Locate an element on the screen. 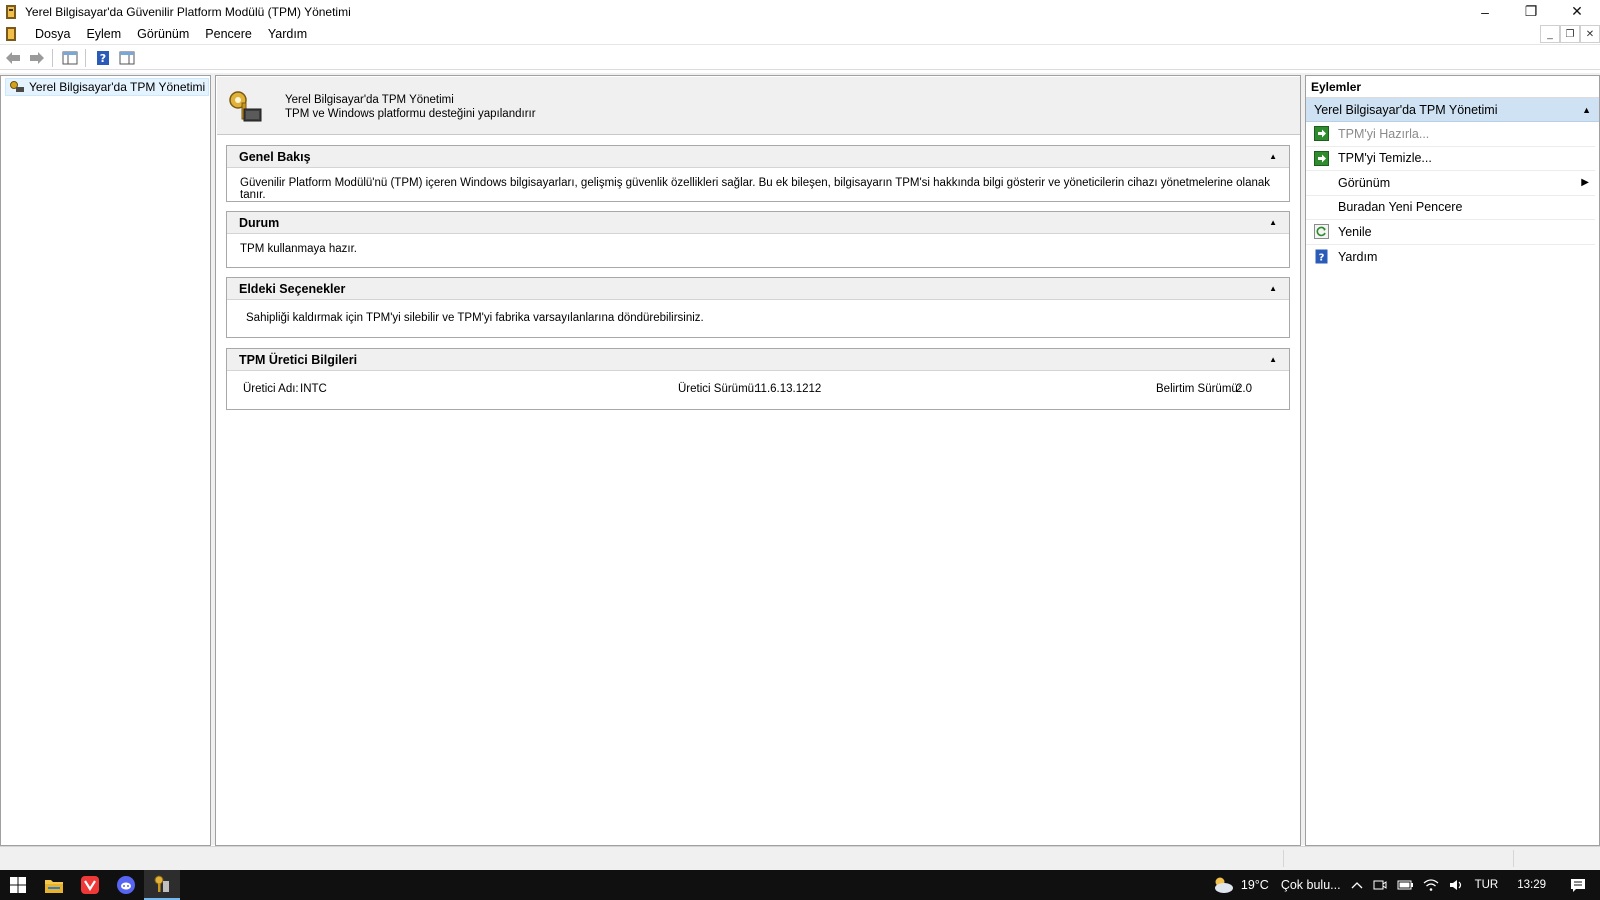 Image resolution: width=1600 pixels, height=900 pixels. tpm-key-icon is located at coordinates (245, 106).